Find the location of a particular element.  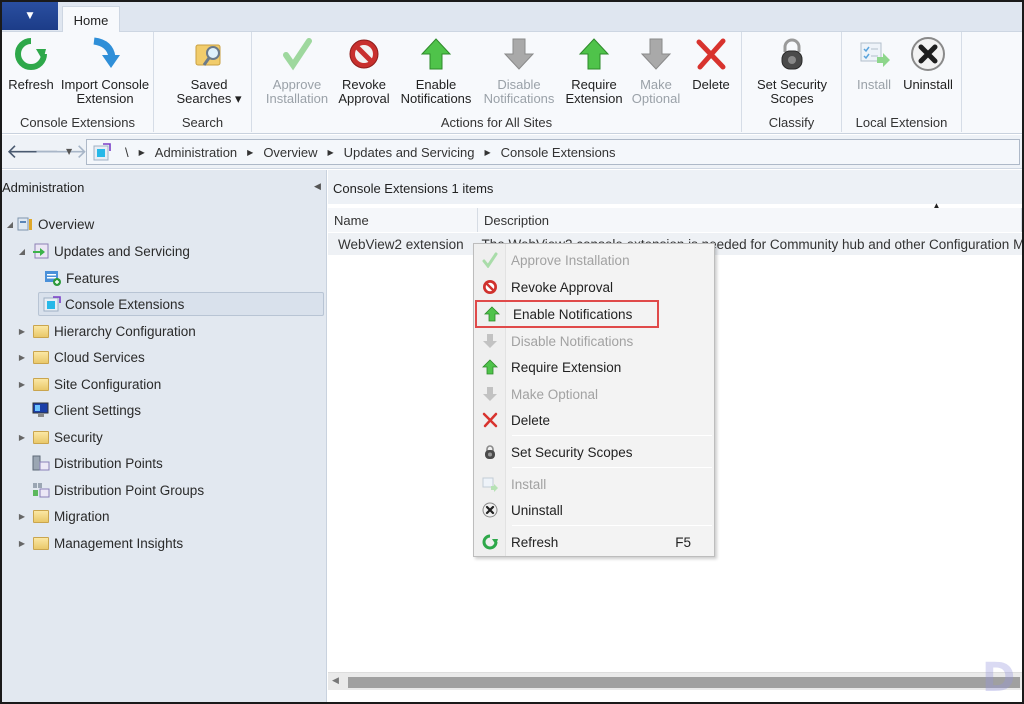

app-menu-button: ▼ is located at coordinates (30, 16).